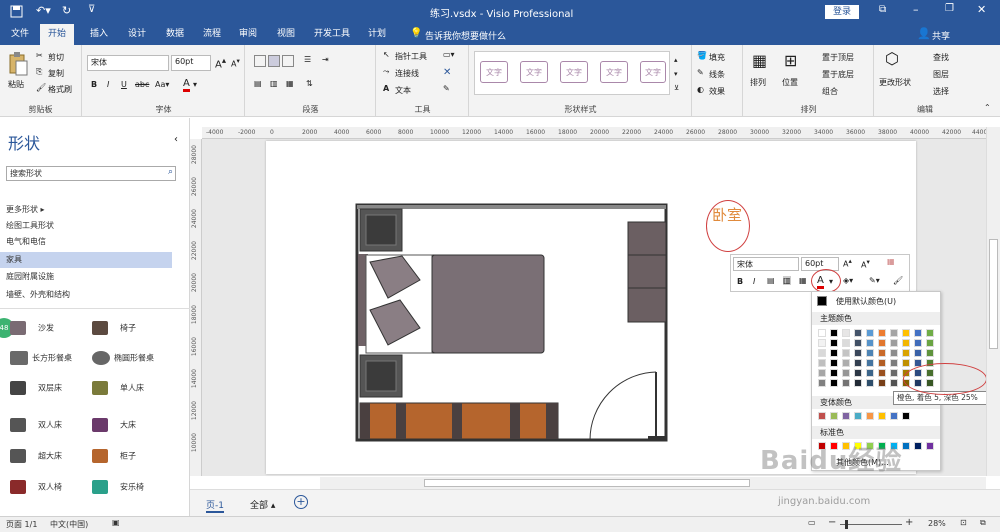 The height and width of the screenshot is (532, 1000). What do you see at coordinates (307, 59) in the screenshot?
I see `bullets-icon: ☰` at bounding box center [307, 59].